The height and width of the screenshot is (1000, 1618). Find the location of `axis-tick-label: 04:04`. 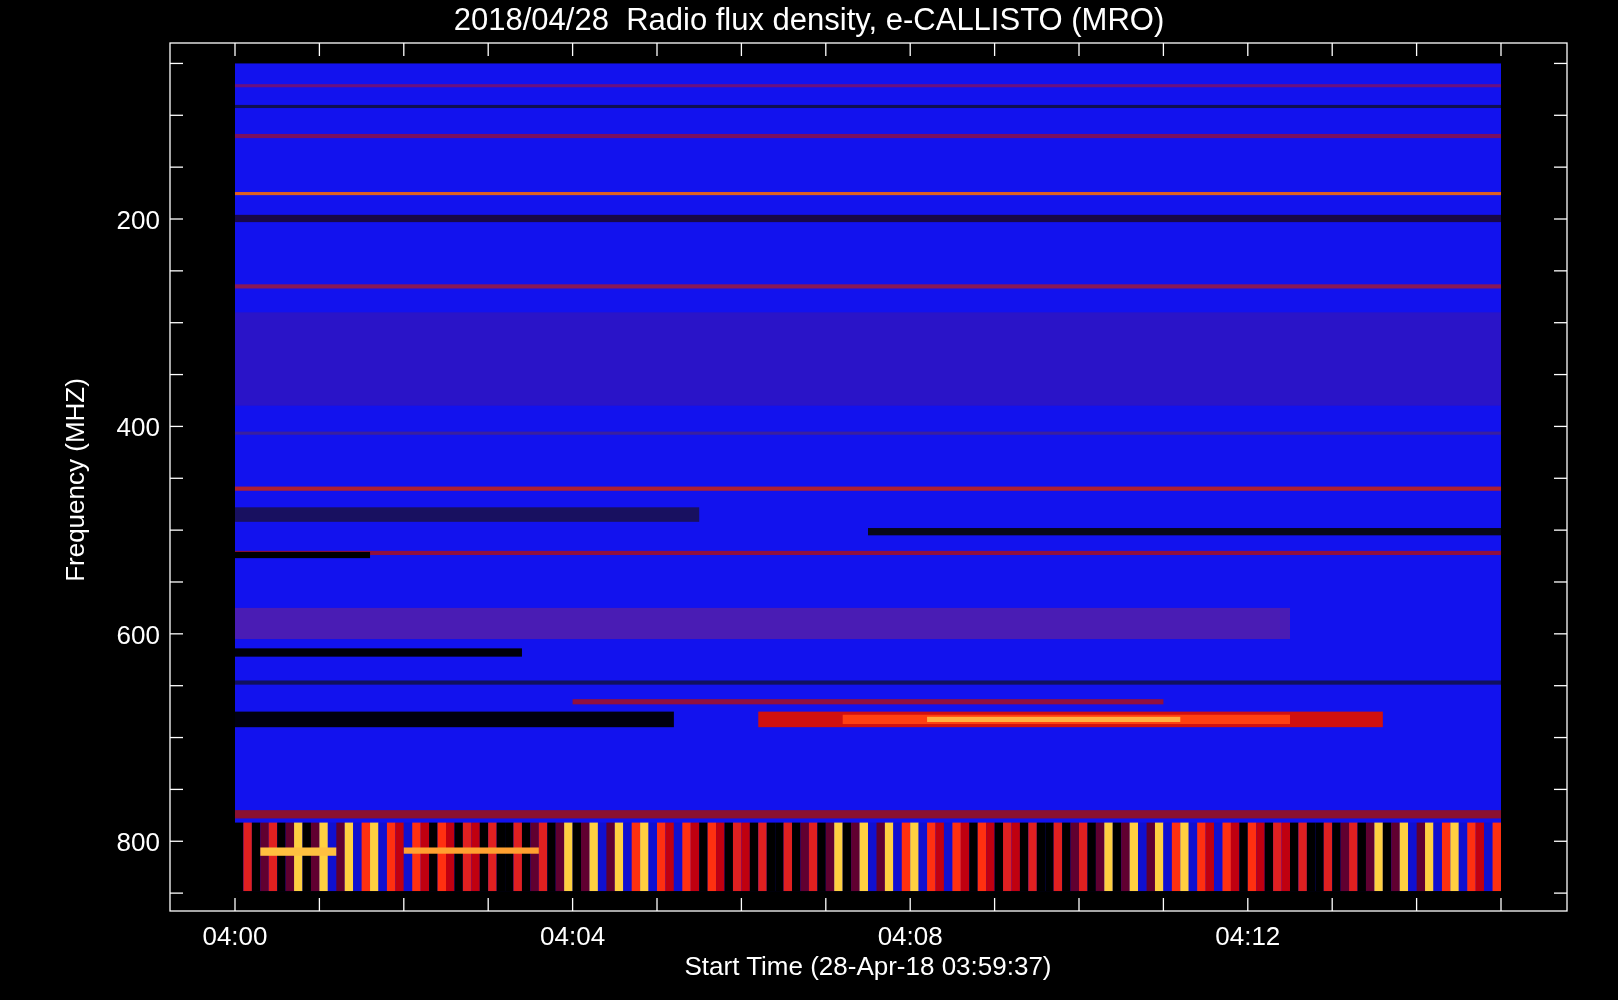

axis-tick-label: 04:04 is located at coordinates (573, 936).